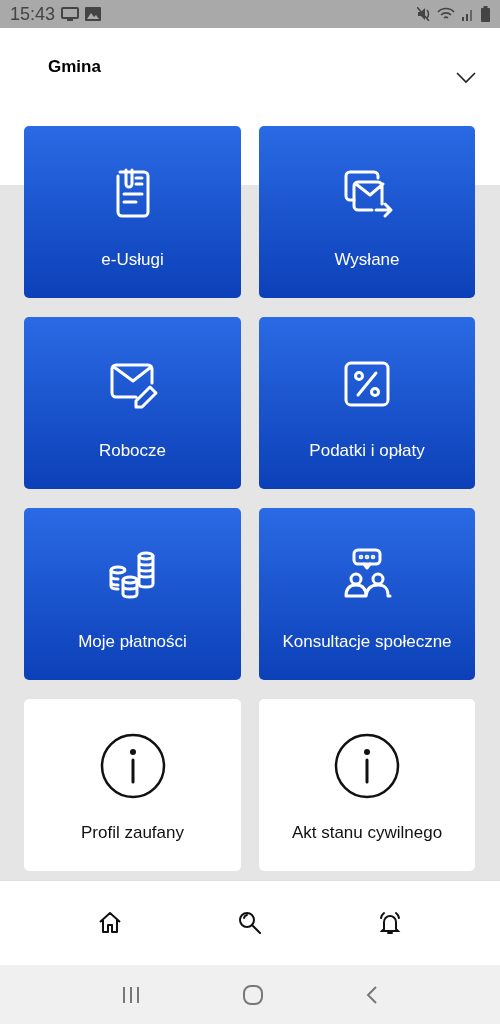 Image resolution: width=500 pixels, height=1024 pixels. What do you see at coordinates (250, 923) in the screenshot?
I see `search-icon` at bounding box center [250, 923].